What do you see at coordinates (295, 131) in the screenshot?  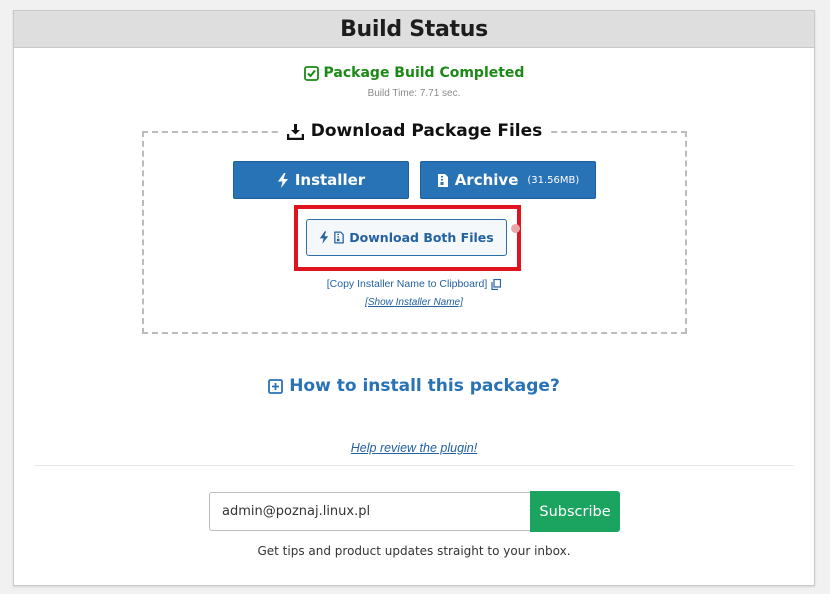 I see `download-icon` at bounding box center [295, 131].